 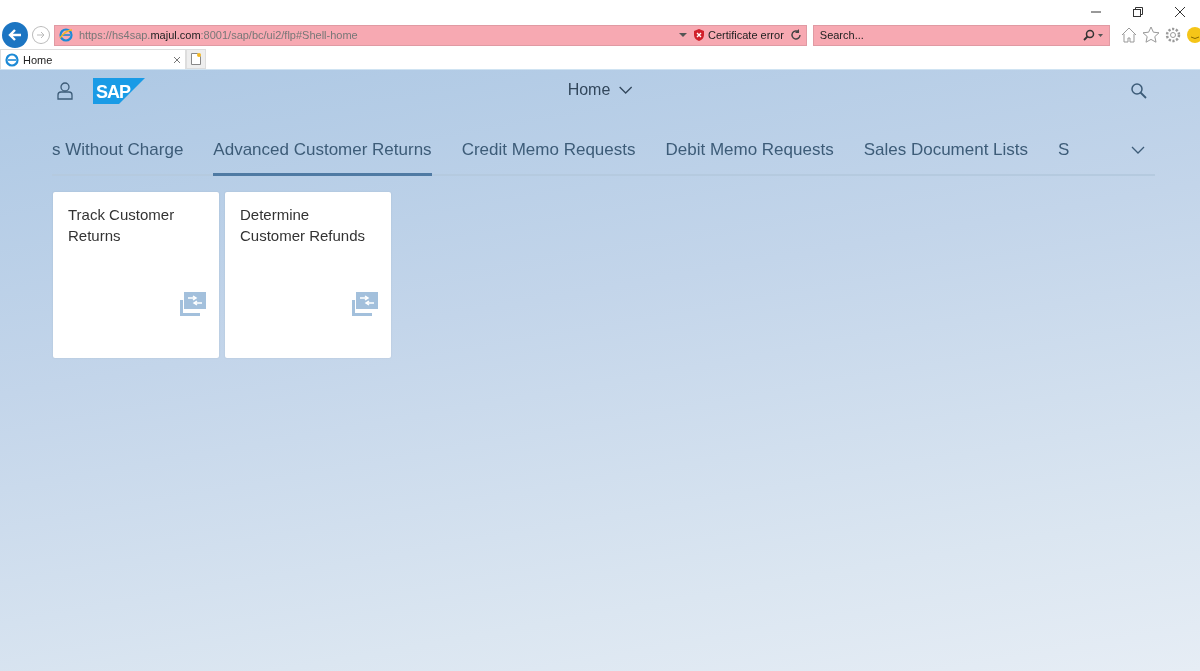 I want to click on certificate-error-button: Certificate error, so click(x=738, y=35).